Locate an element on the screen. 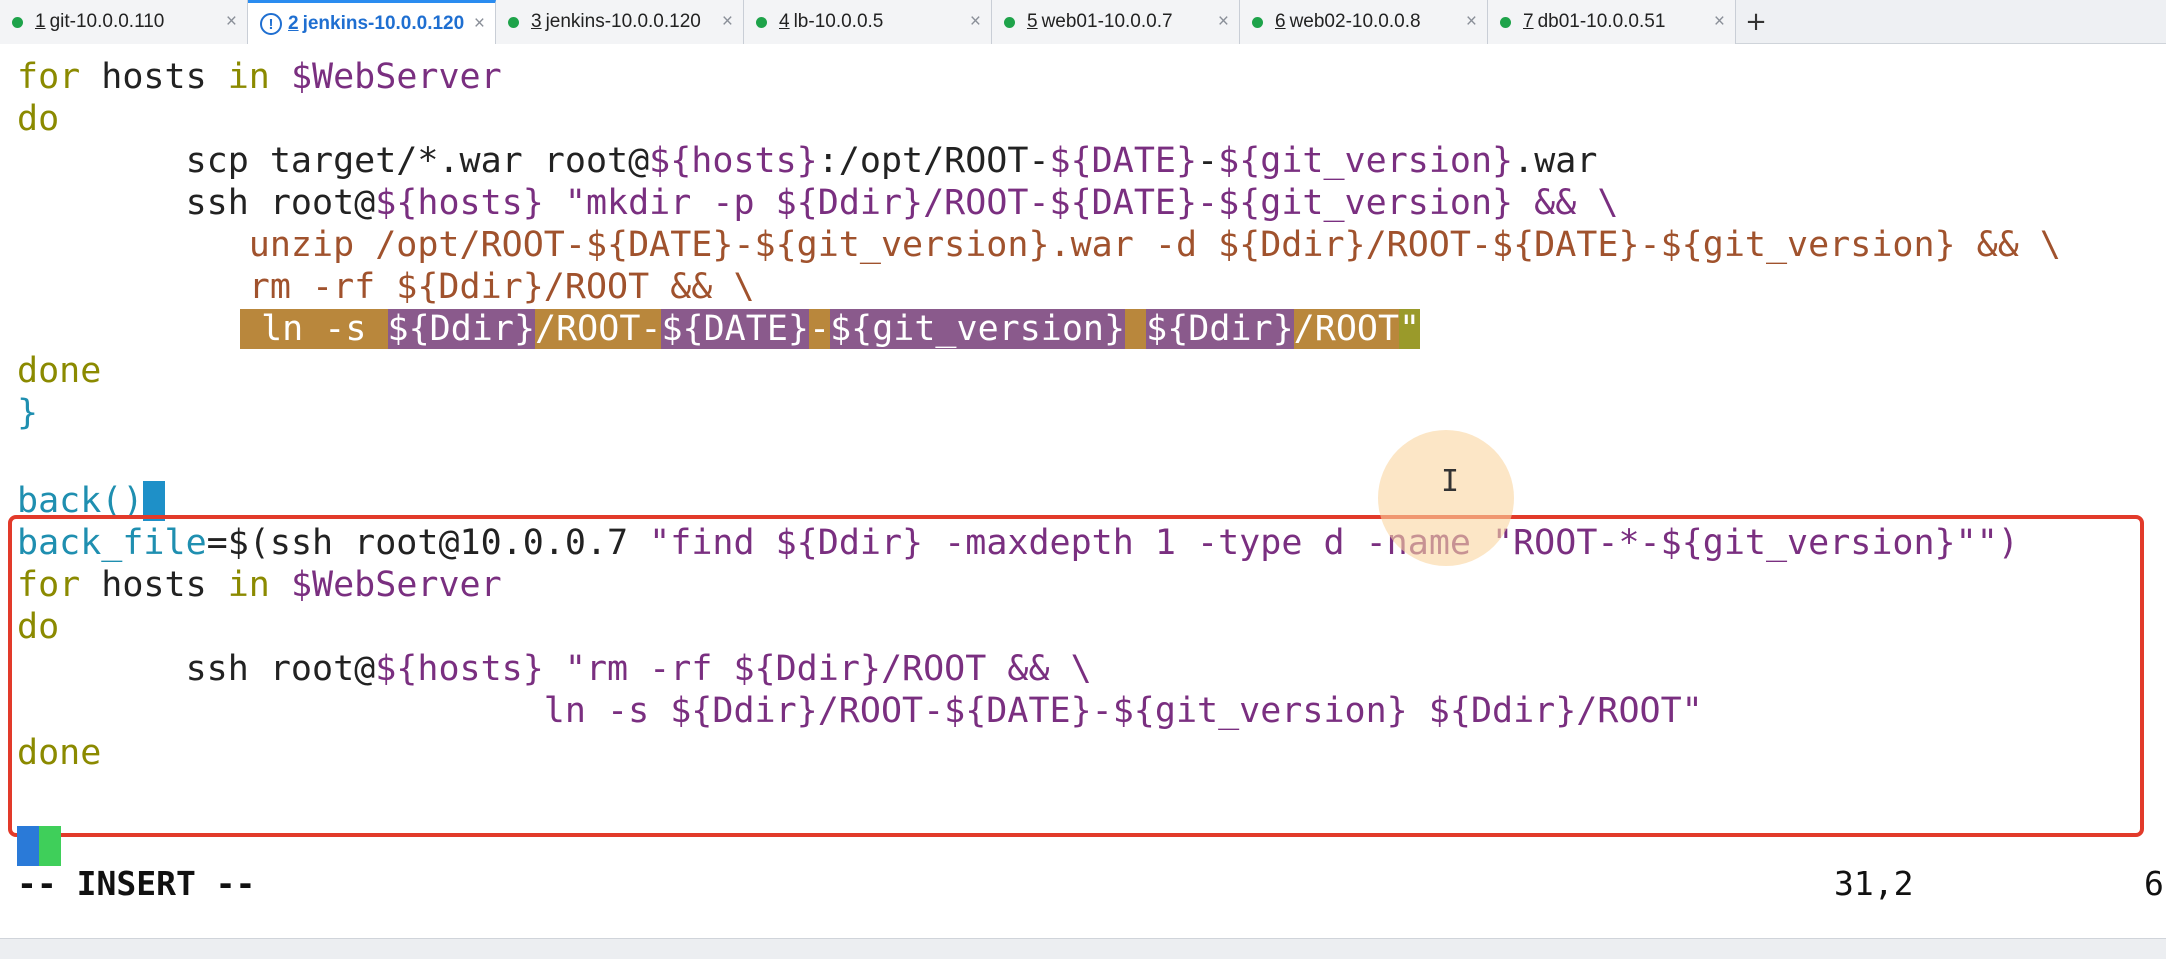 The height and width of the screenshot is (959, 2166). block-cursor is located at coordinates (39, 846).